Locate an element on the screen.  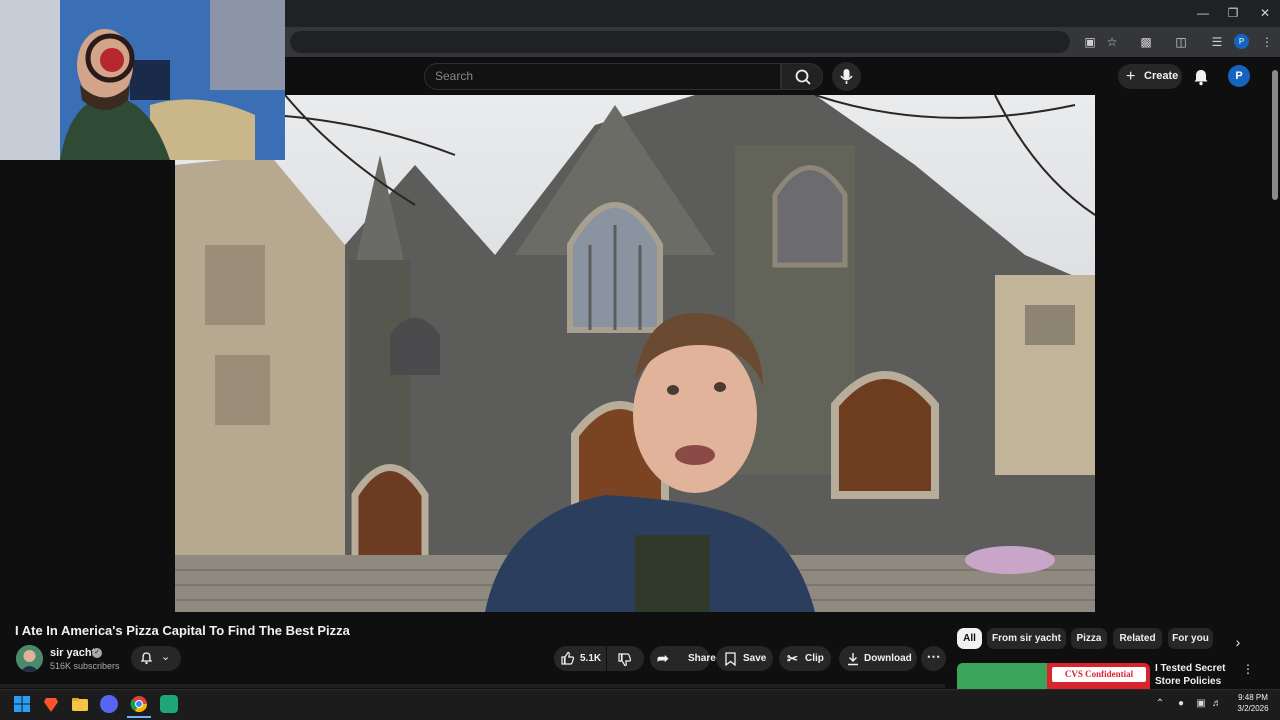
discord-icon is located at coordinates (109, 704).